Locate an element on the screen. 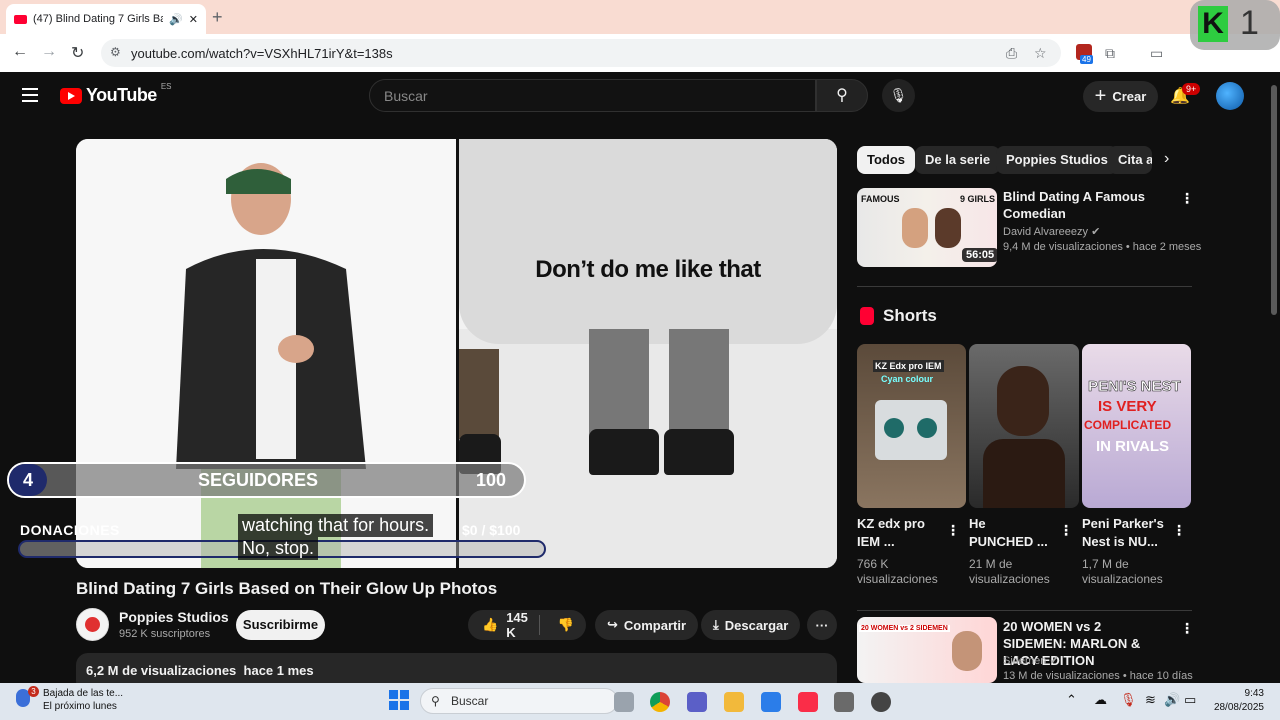 This screenshot has height=720, width=1280. view-count: 6,2 M de visualizaciones is located at coordinates (161, 670).